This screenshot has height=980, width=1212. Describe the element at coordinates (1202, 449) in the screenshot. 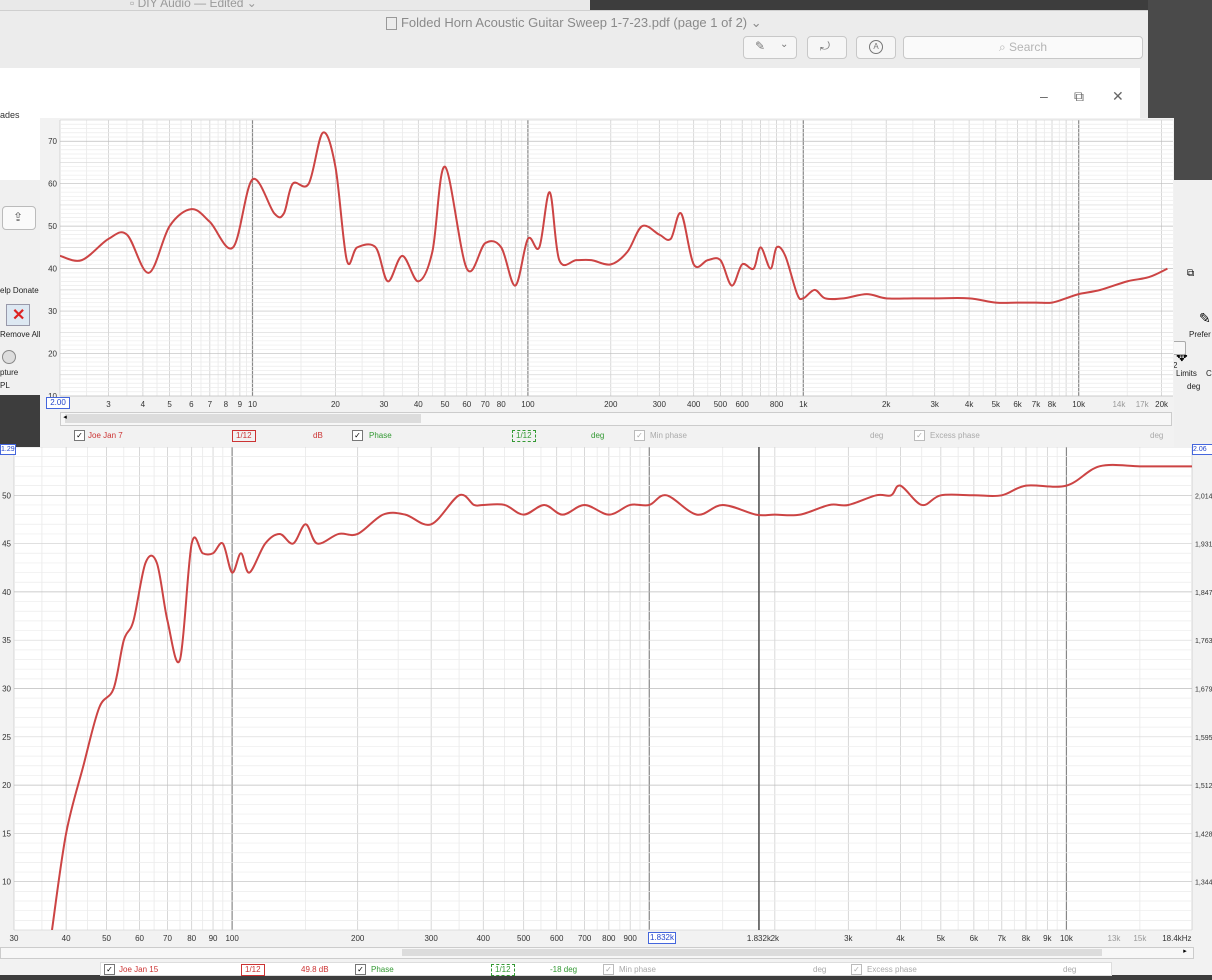

I see `right-marker-box: 2.06` at that location.